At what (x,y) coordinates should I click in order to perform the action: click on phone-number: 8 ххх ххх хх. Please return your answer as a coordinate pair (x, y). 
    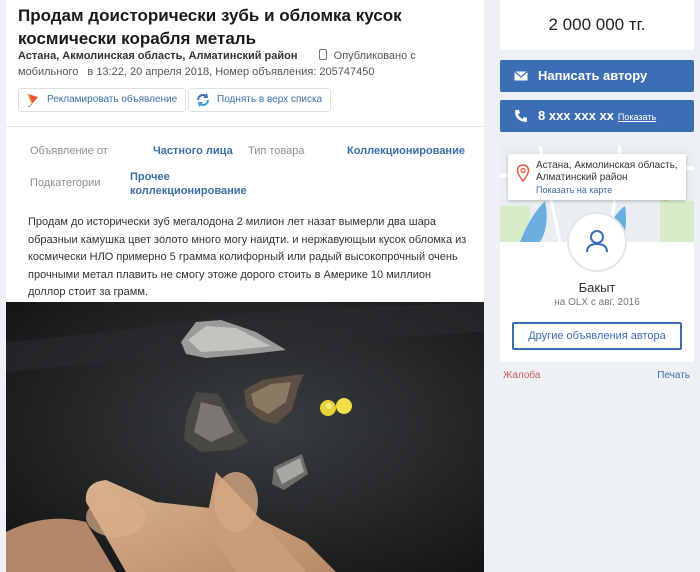
    Looking at the image, I should click on (576, 115).